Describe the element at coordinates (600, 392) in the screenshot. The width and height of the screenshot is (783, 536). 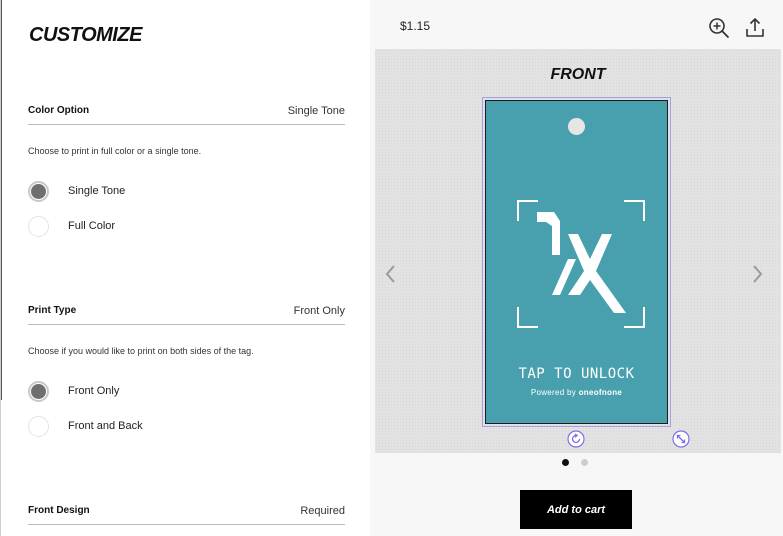
I see `powered-brand: oneofnone` at that location.